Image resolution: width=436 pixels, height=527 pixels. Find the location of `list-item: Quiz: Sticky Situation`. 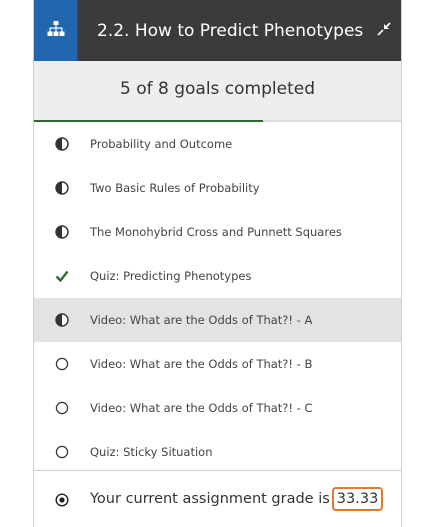

list-item: Quiz: Sticky Situation is located at coordinates (217, 452).